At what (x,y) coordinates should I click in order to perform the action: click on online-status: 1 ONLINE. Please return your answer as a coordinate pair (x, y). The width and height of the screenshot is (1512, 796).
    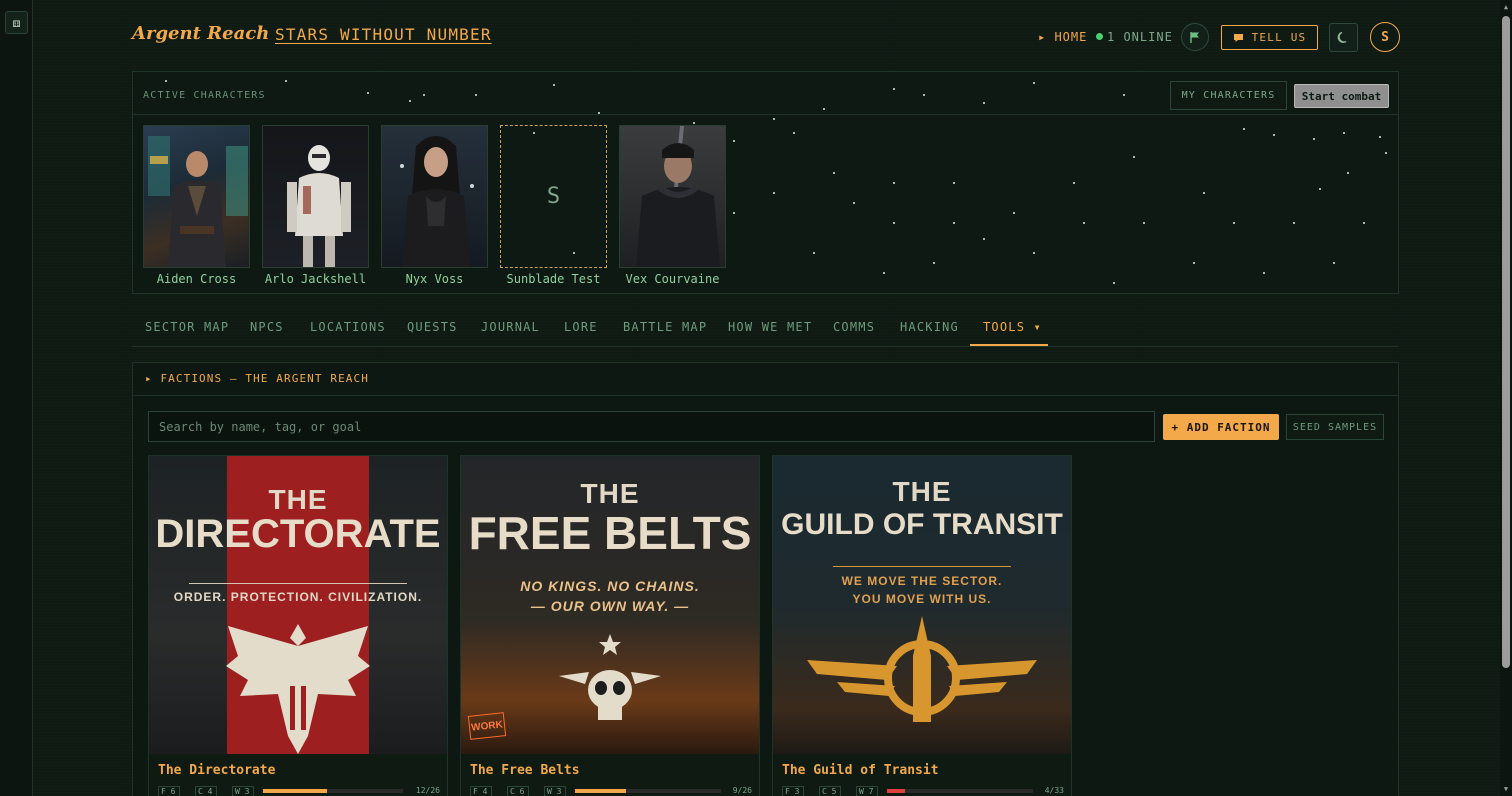
    Looking at the image, I should click on (1134, 37).